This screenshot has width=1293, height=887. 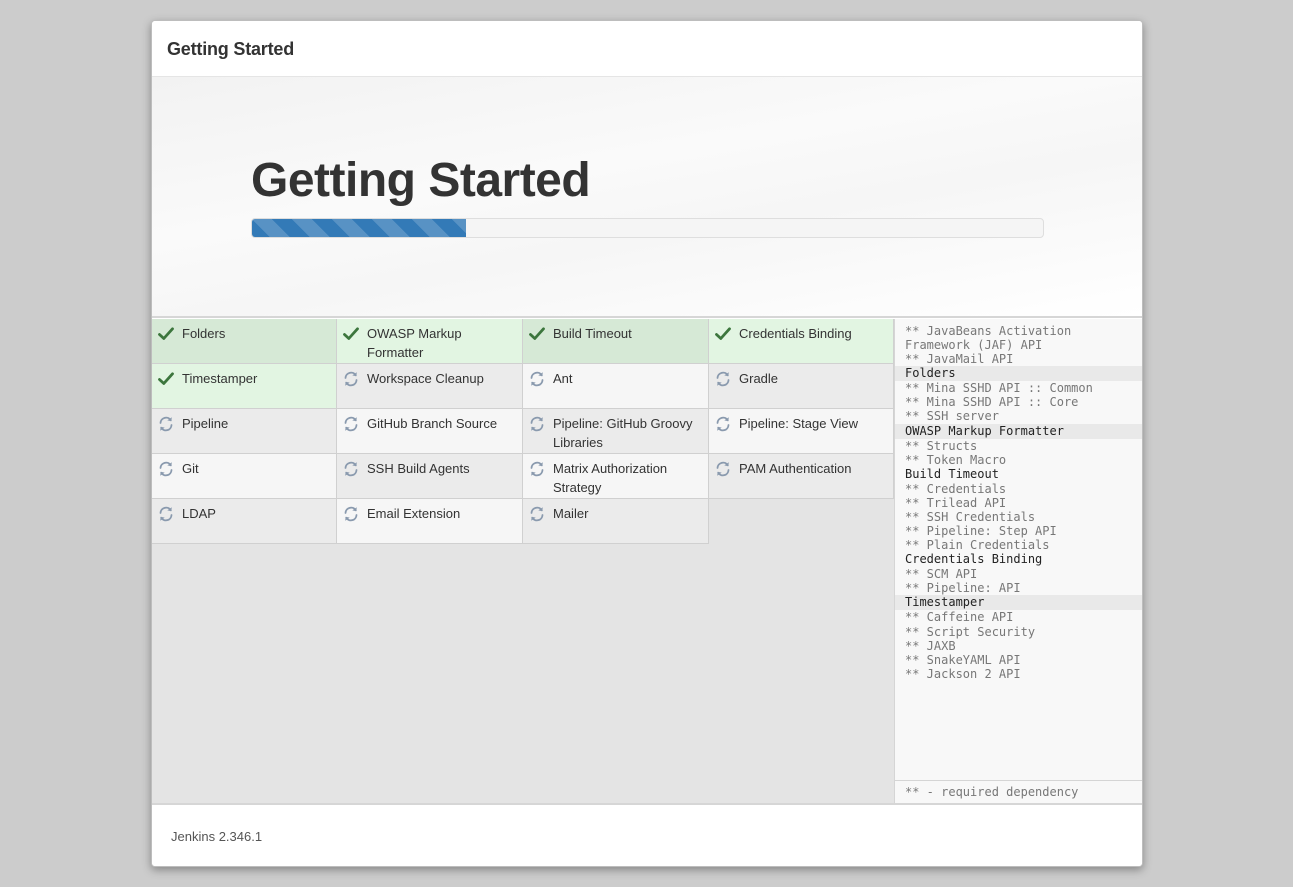 I want to click on plugin-name: Git, so click(x=190, y=468).